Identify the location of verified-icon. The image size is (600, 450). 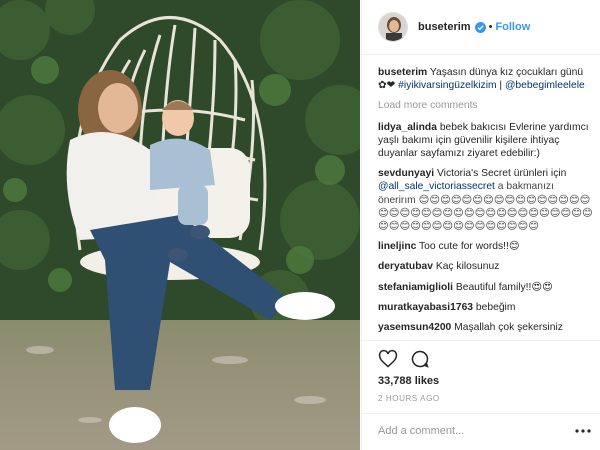
(480, 27).